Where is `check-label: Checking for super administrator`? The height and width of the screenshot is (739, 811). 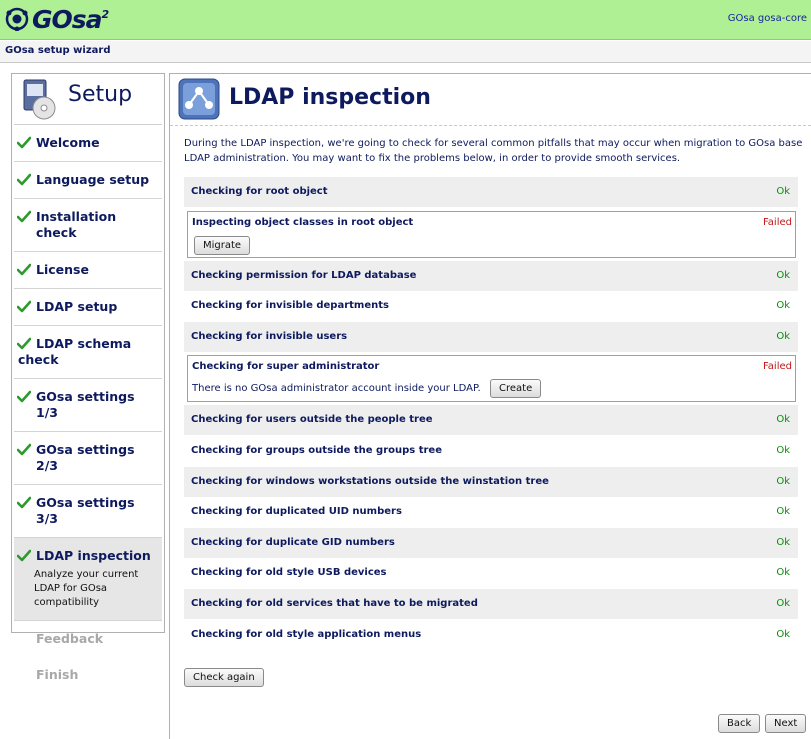
check-label: Checking for super administrator is located at coordinates (286, 367).